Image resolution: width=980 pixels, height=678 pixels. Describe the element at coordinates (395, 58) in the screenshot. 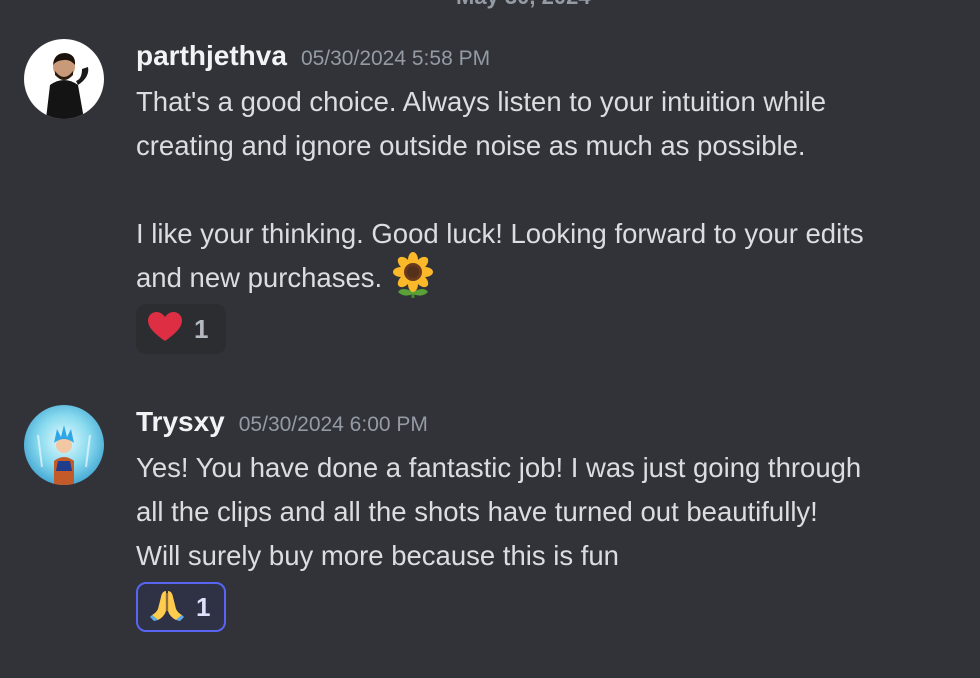

I see `timestamp: 05/30/2024 5:58 PM` at that location.